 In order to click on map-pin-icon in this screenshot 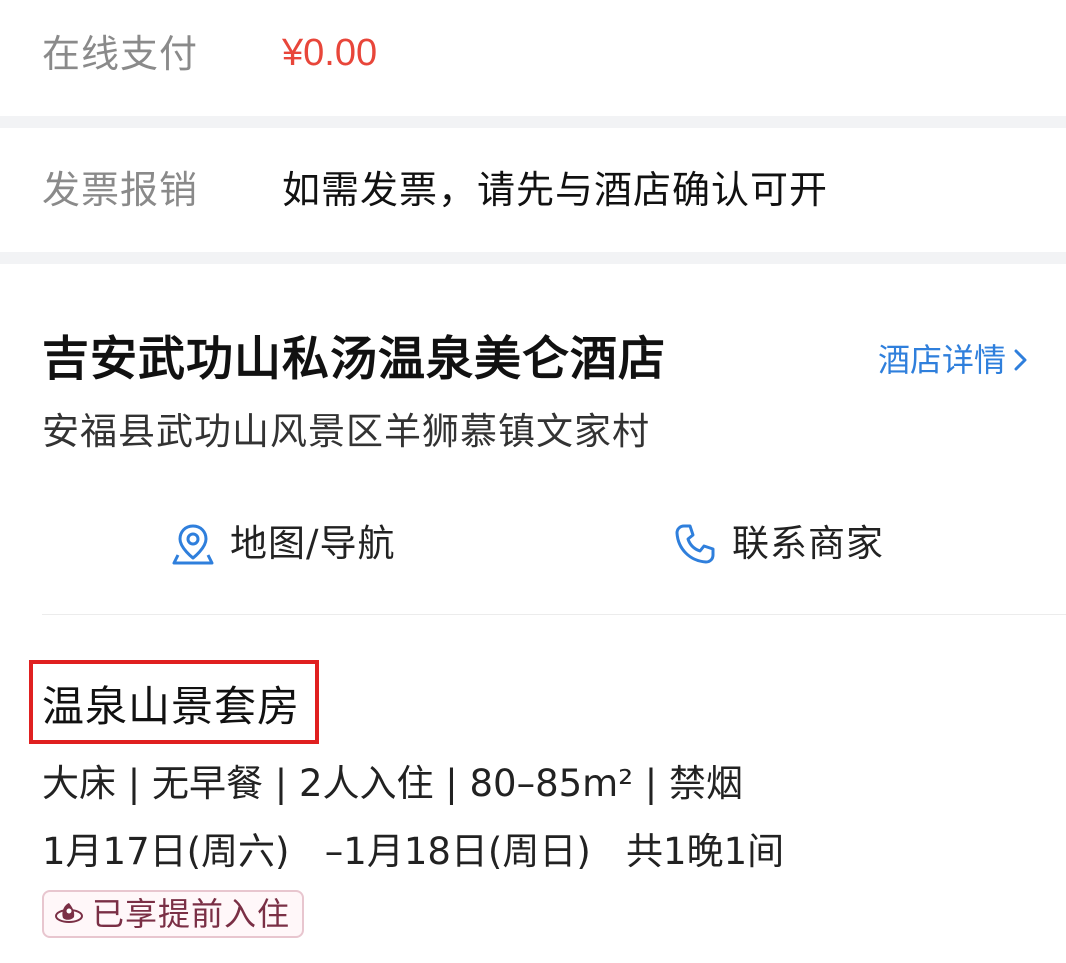, I will do `click(193, 544)`.